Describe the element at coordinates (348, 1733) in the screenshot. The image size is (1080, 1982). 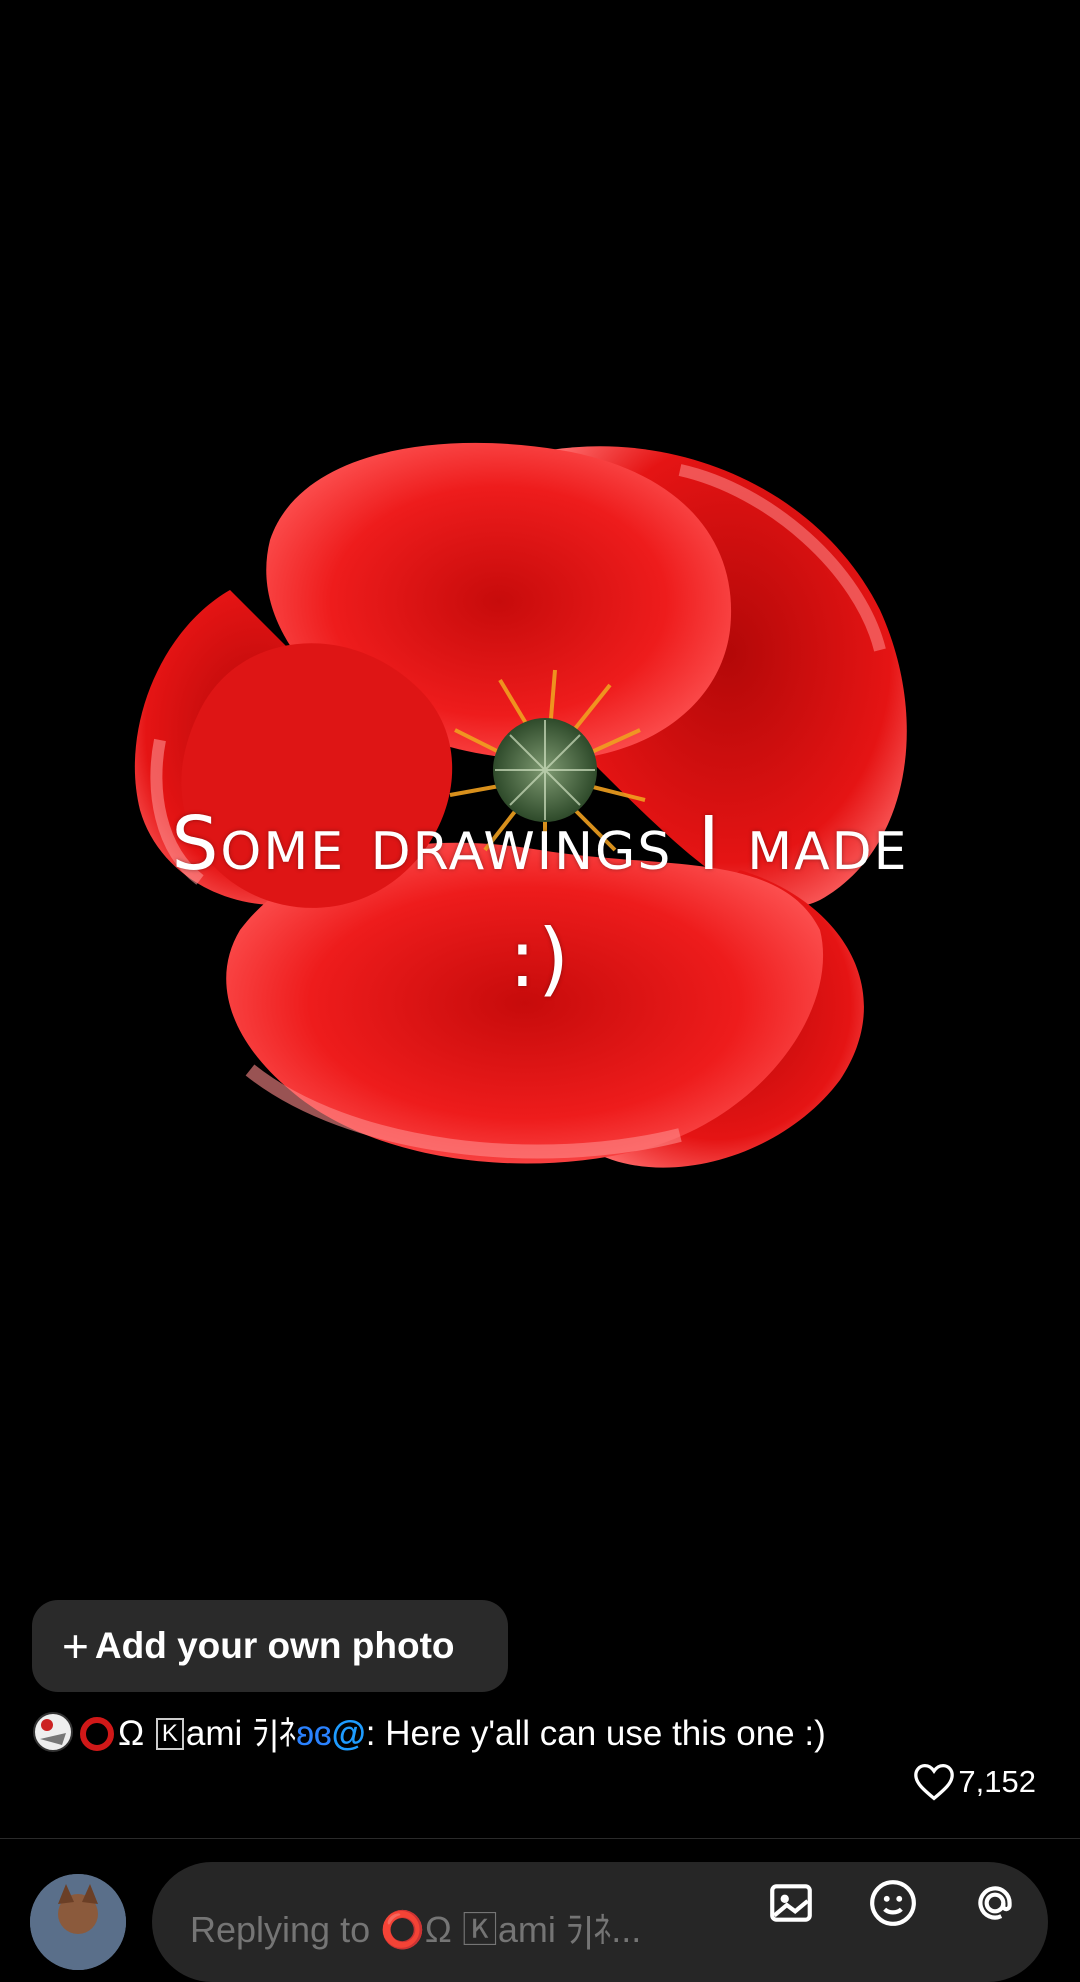
I see `swirl-icon: @` at that location.